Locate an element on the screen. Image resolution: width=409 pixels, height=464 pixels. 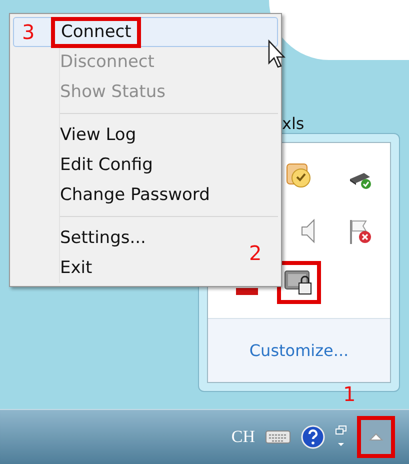
clock-icon is located at coordinates (299, 176).